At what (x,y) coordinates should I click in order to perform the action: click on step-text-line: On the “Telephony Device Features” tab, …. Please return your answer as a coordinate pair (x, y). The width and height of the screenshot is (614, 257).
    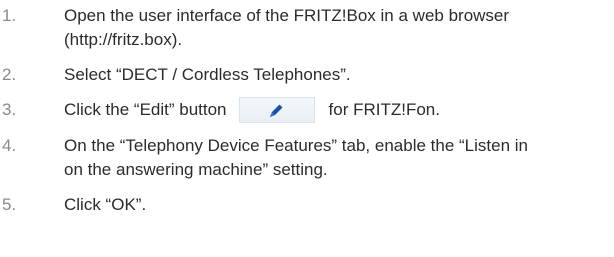
    Looking at the image, I should click on (296, 145).